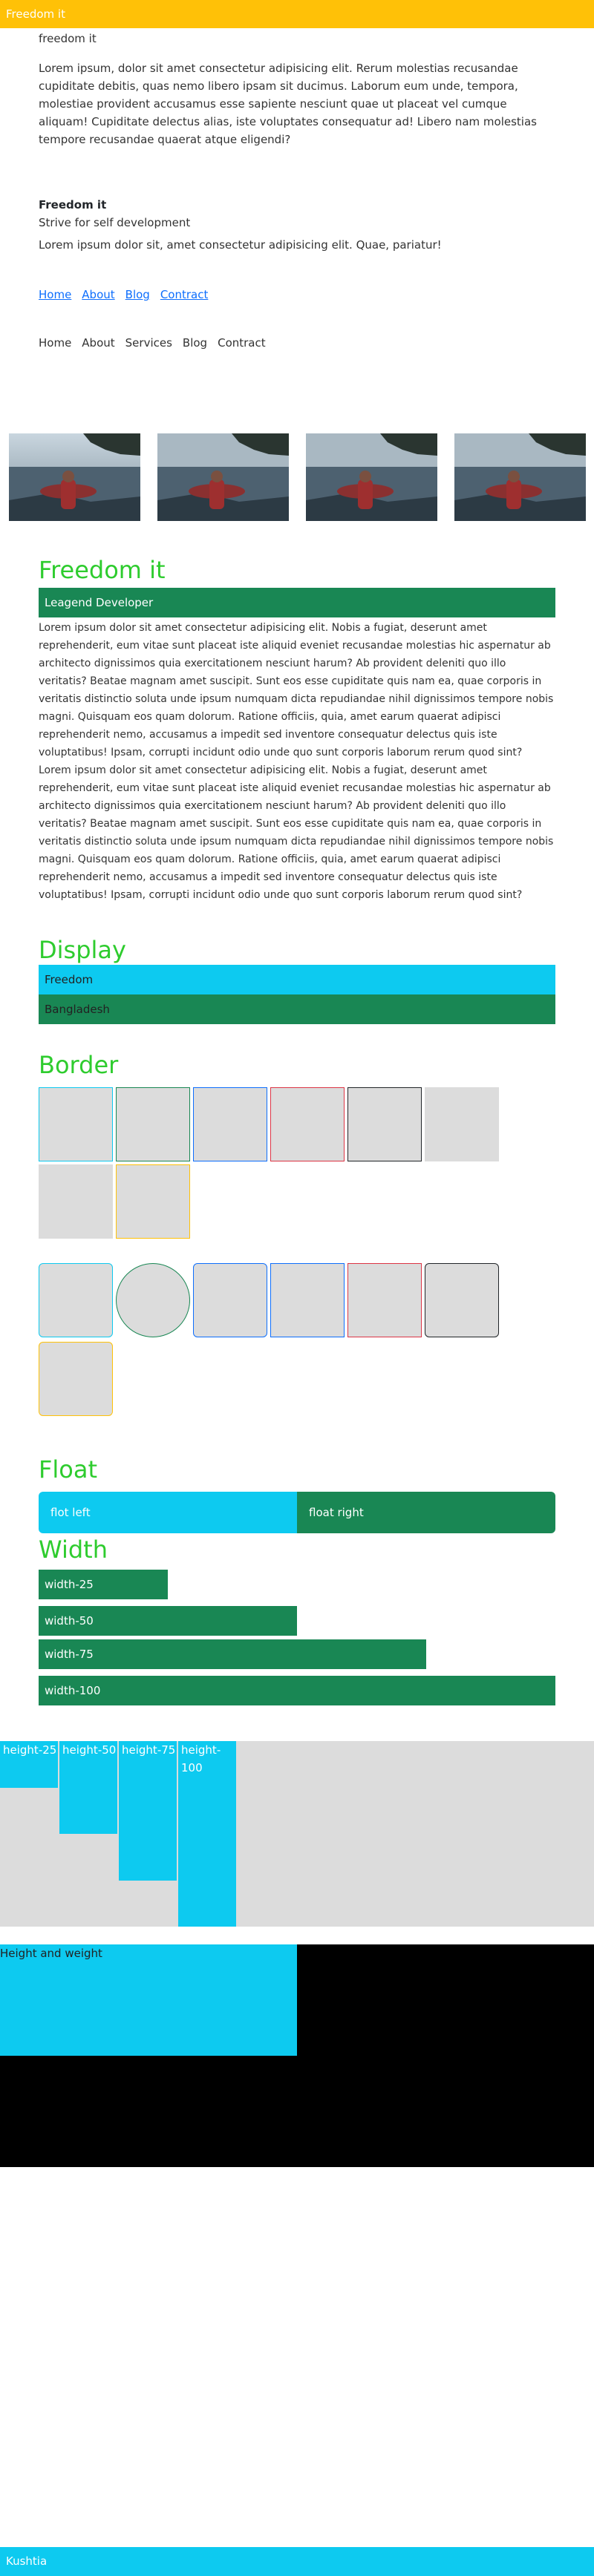  I want to click on footer-text: Kushtia, so click(27, 2561).